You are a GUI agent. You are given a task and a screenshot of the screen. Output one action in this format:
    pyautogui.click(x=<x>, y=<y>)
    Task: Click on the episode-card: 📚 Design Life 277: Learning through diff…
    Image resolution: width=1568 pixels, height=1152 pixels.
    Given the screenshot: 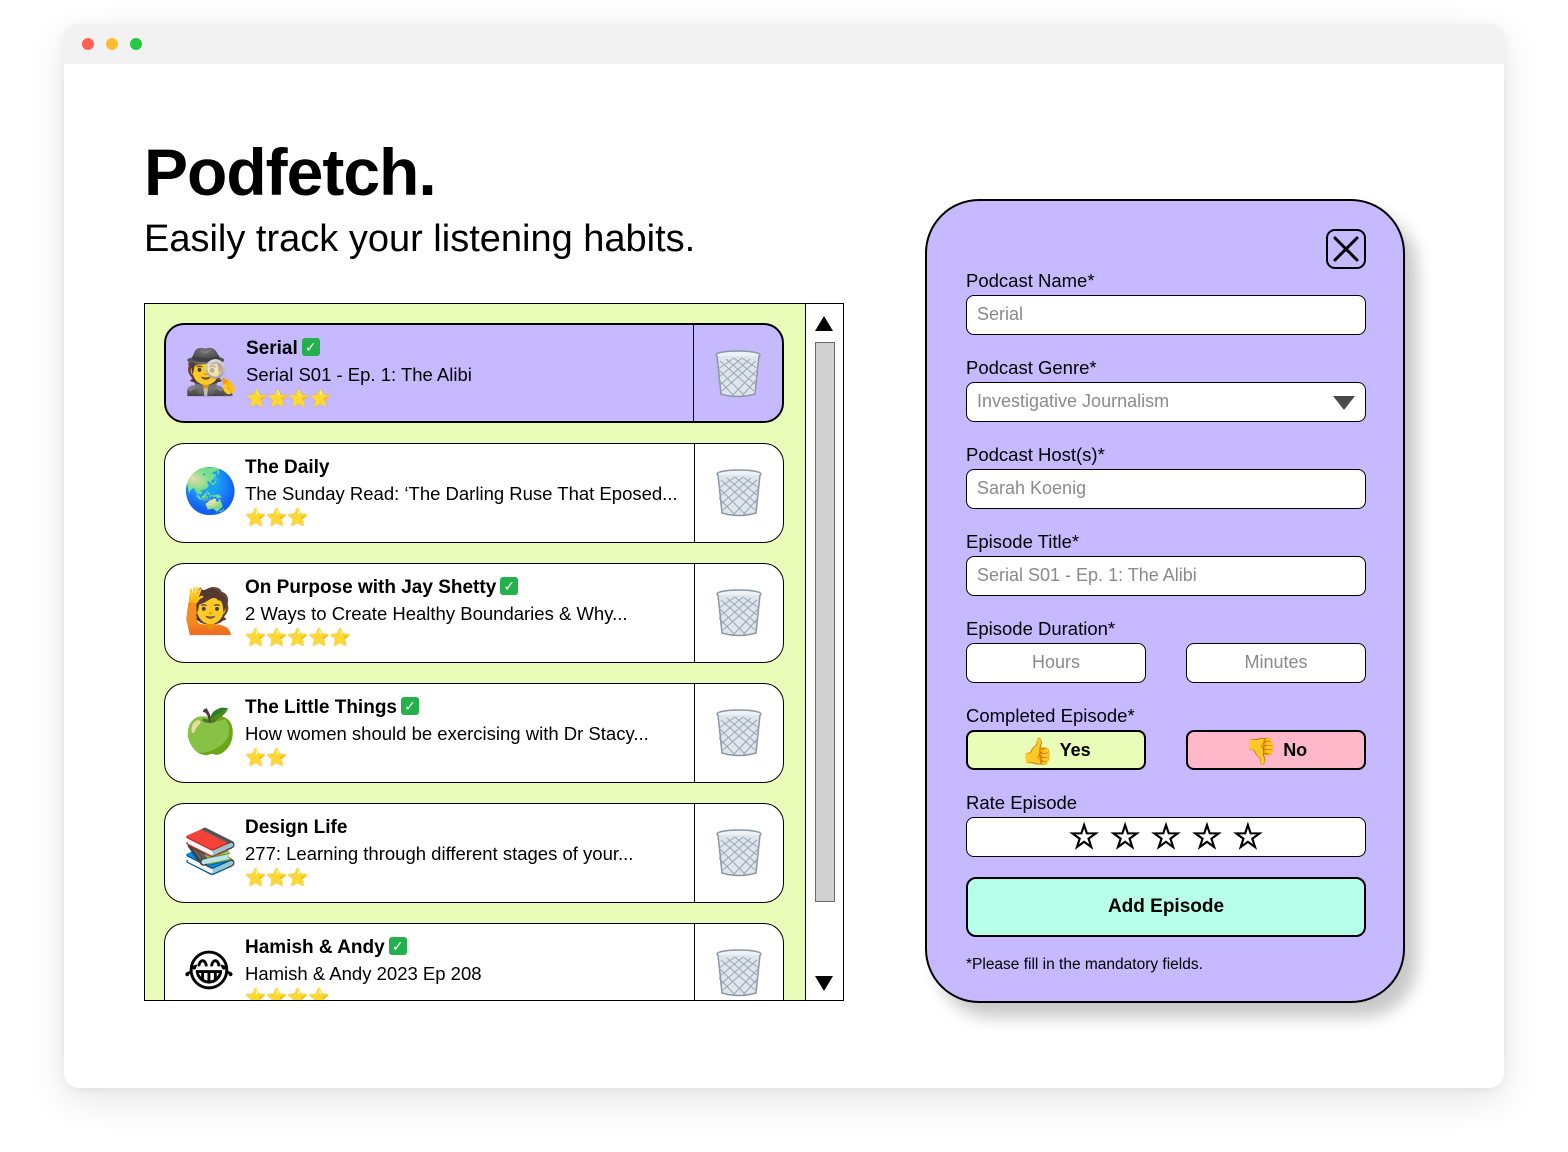 What is the action you would take?
    pyautogui.click(x=474, y=853)
    